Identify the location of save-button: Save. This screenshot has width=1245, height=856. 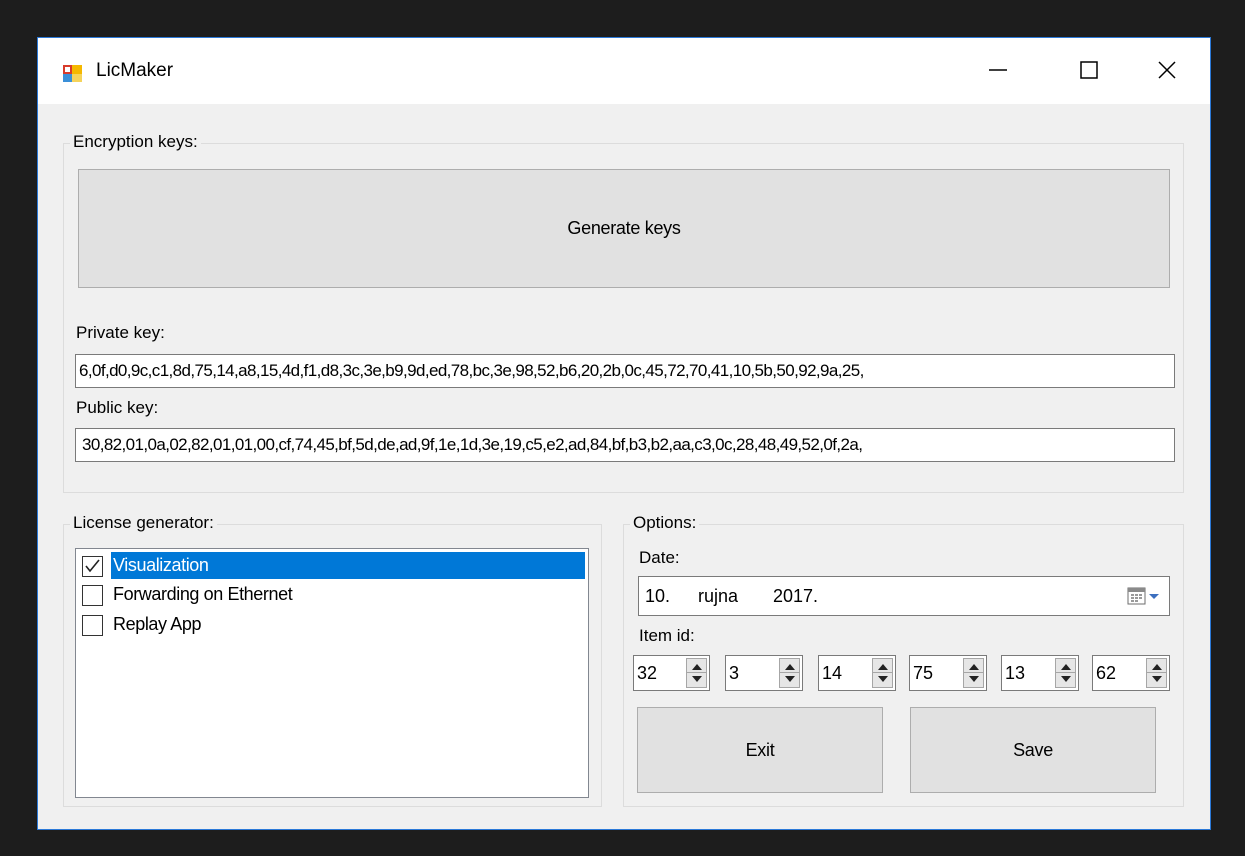
(1033, 750).